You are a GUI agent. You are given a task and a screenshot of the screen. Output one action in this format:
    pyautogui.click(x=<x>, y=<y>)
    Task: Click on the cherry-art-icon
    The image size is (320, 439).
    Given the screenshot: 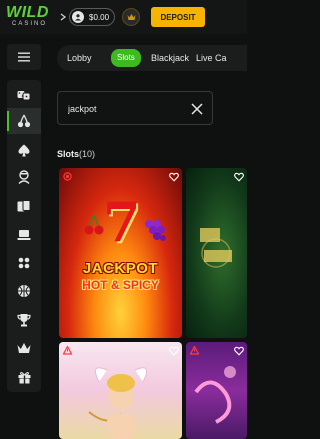 What is the action you would take?
    pyautogui.click(x=94, y=224)
    